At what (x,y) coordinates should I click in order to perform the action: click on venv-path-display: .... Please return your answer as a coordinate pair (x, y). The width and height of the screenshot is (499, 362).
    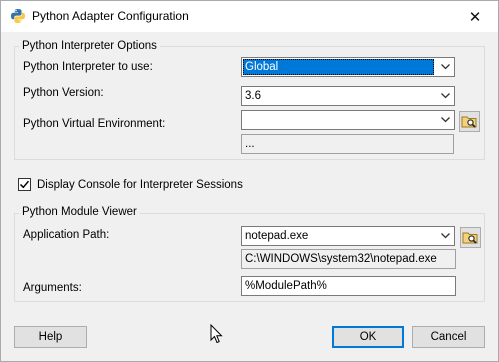
    Looking at the image, I should click on (347, 144).